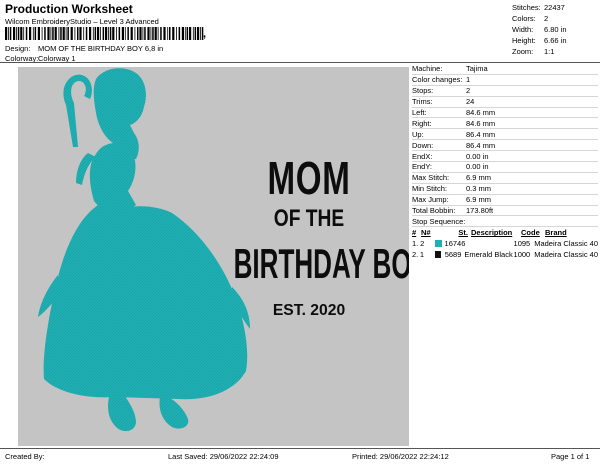 The image size is (600, 464). I want to click on info-label: Total Bobbin:, so click(434, 211).